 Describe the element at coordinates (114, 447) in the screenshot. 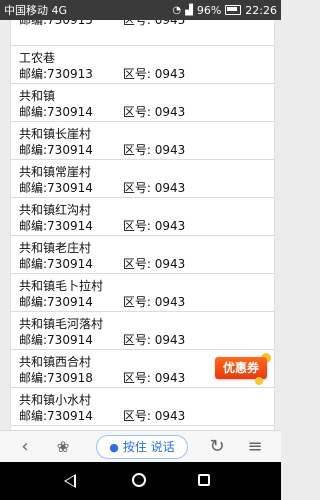

I see `microphone-icon: ●` at that location.